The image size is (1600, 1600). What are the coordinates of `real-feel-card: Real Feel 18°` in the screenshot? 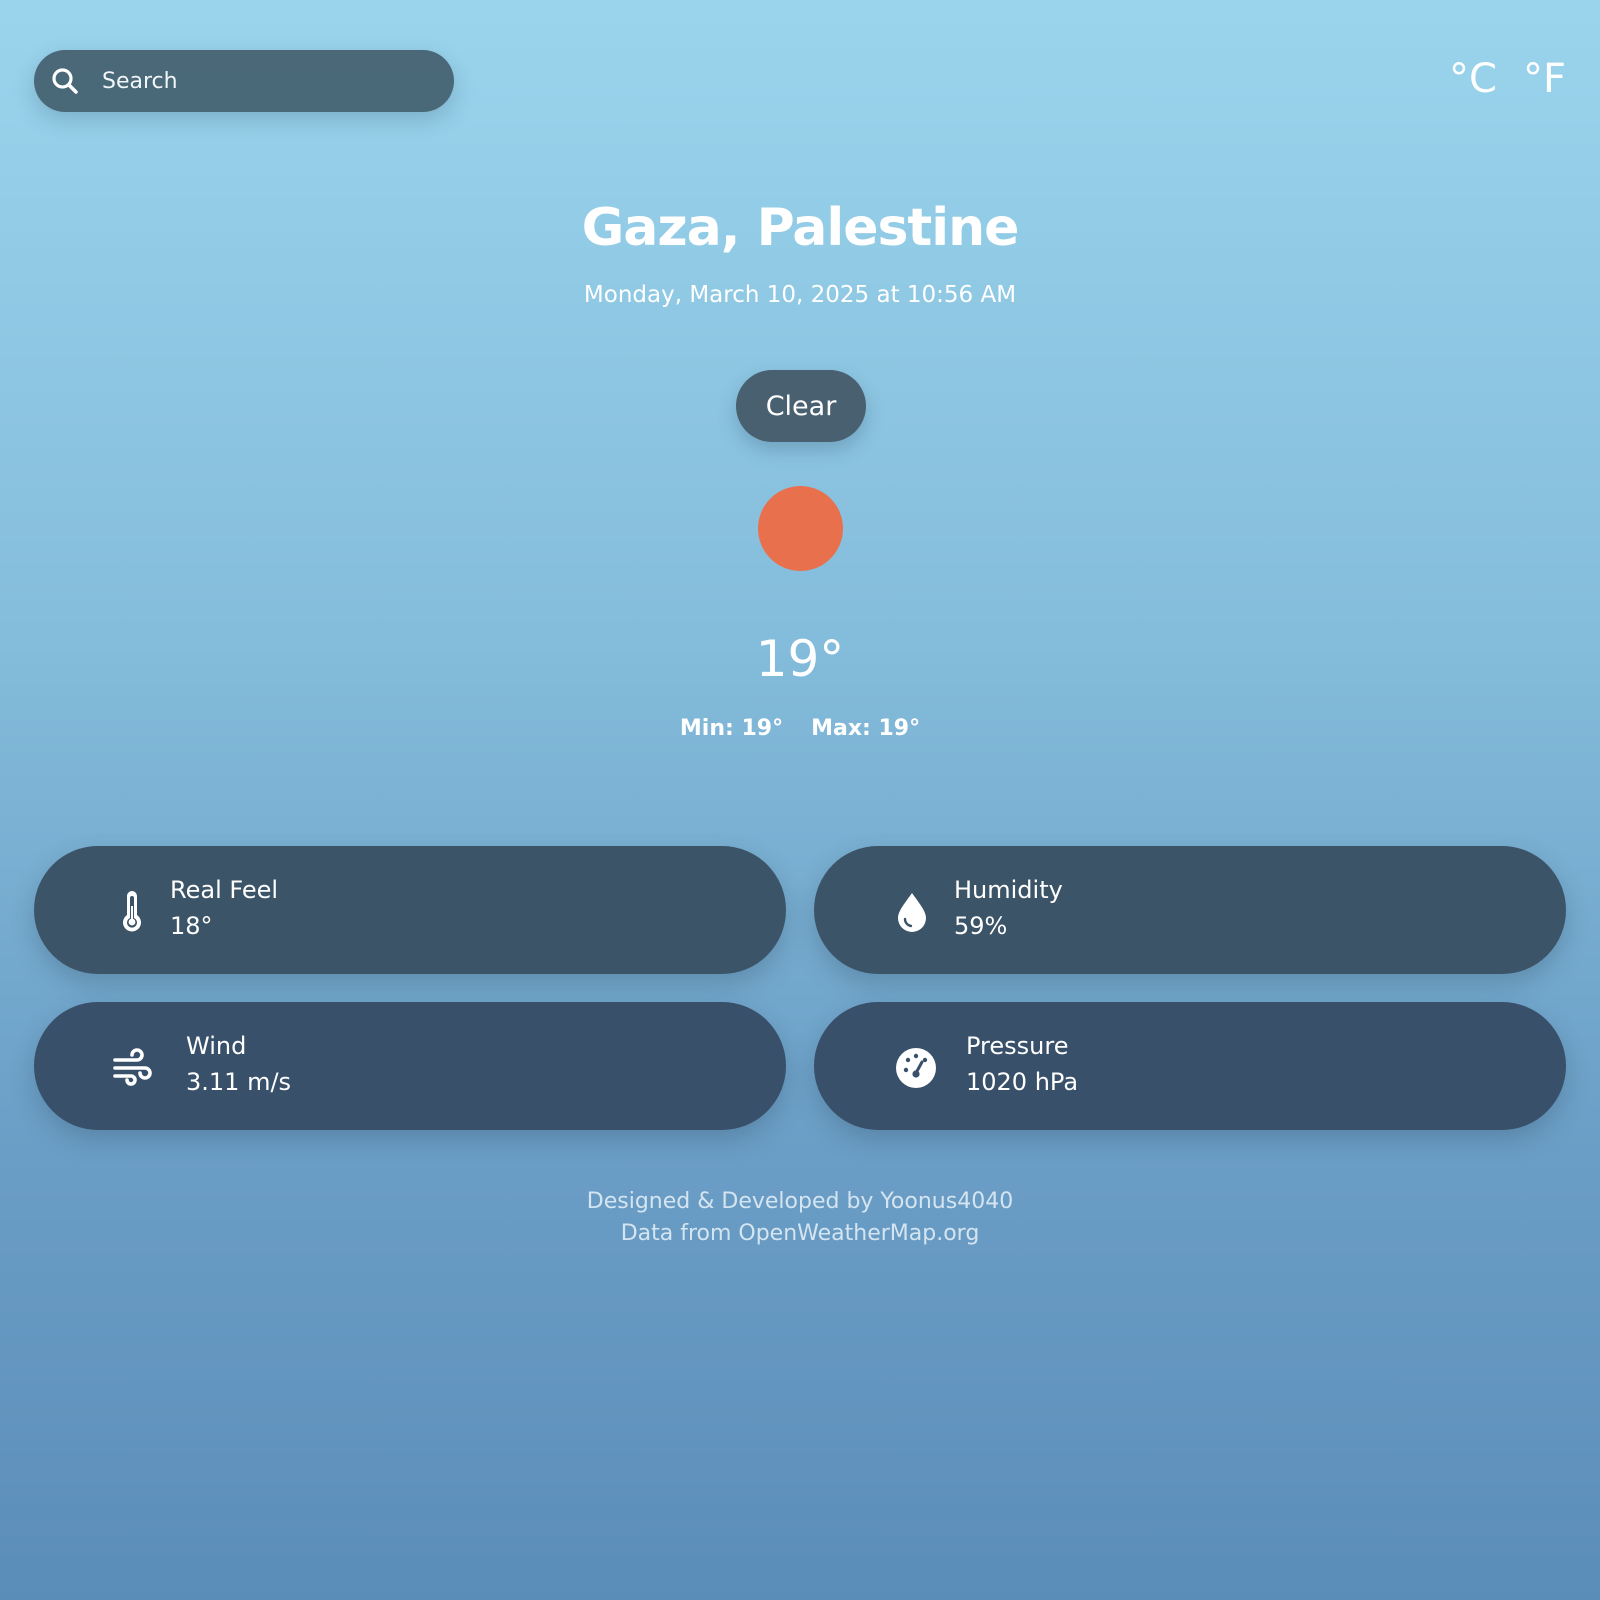 It's located at (410, 910).